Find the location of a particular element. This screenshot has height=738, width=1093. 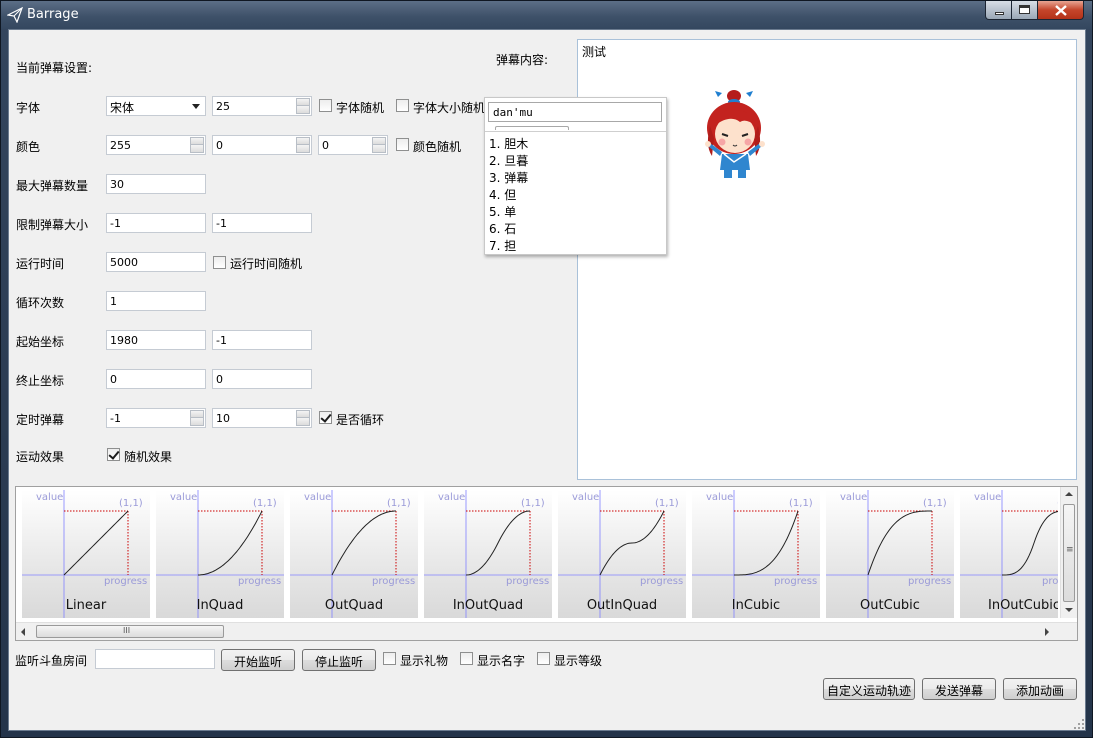

easing-curve-card: value (1,1) progress InOutCubic is located at coordinates (1009, 554).